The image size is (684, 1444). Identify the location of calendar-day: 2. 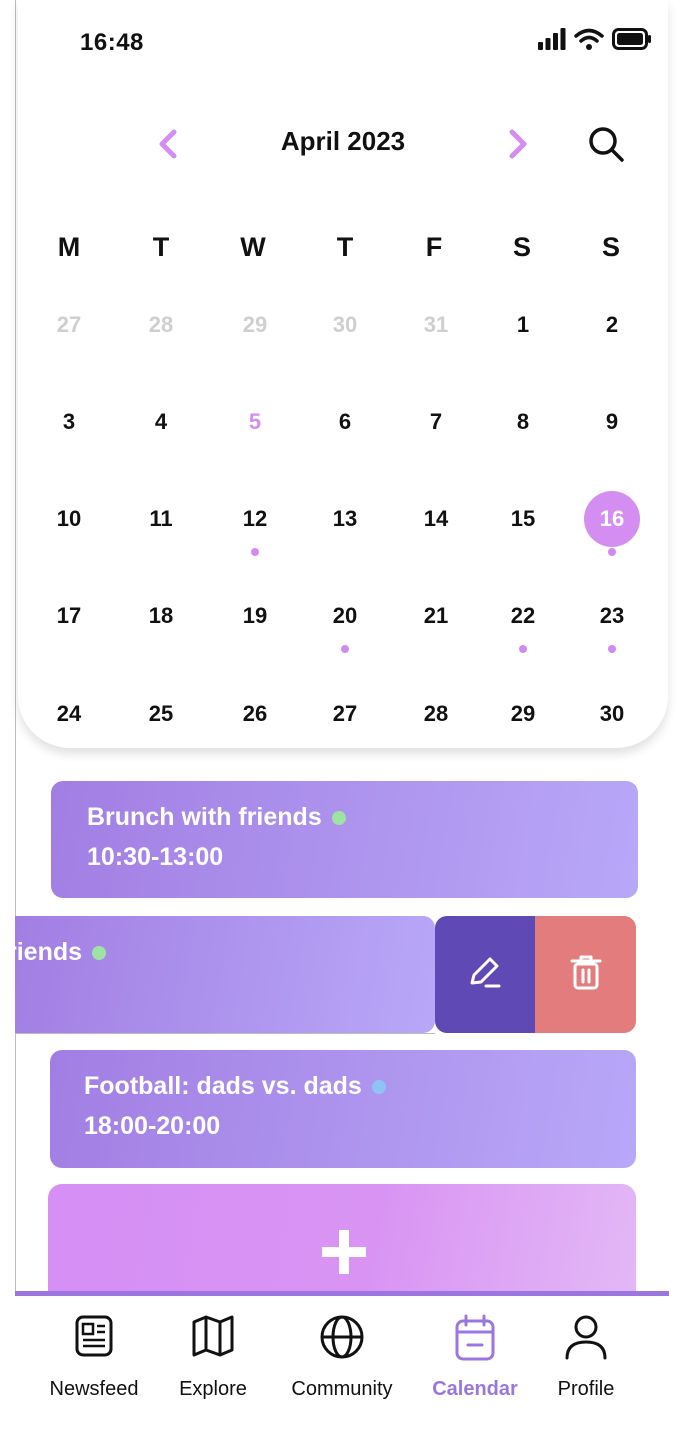
(612, 325).